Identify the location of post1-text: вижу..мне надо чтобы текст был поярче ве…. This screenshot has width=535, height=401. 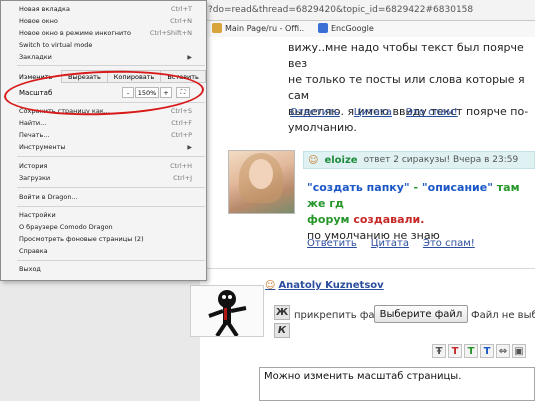
(408, 87).